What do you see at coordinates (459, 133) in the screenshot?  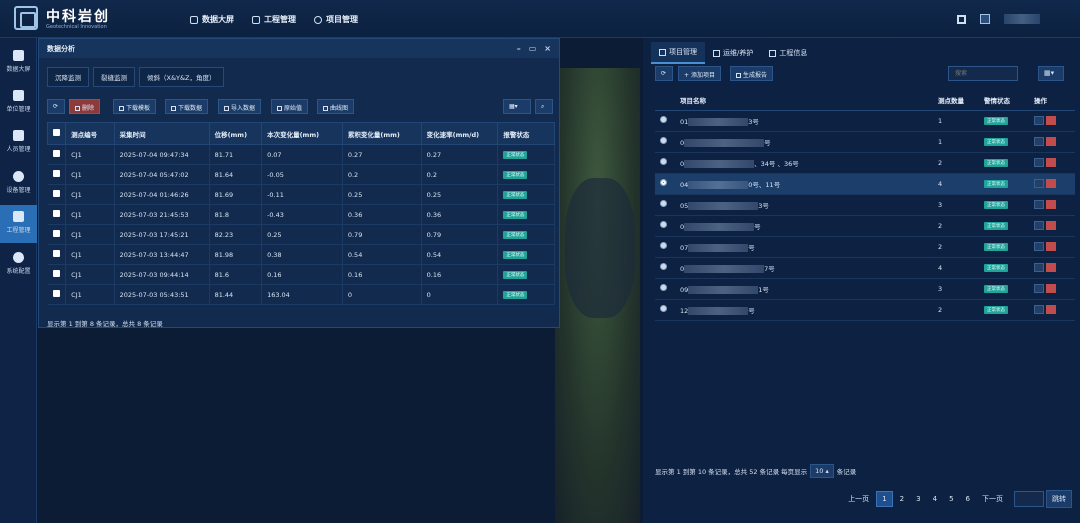 I see `col-header: 变化速率(mm/d)` at bounding box center [459, 133].